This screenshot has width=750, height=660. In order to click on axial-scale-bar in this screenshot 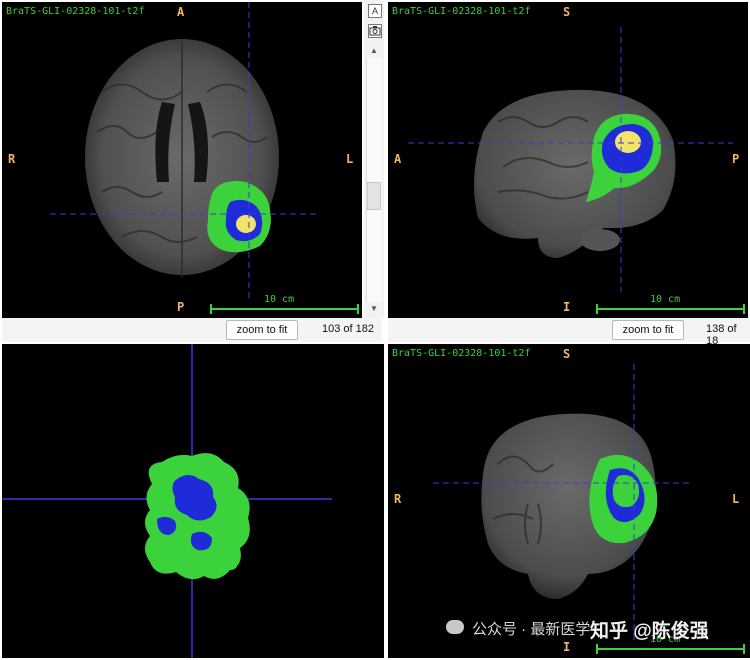, I will do `click(284, 309)`.